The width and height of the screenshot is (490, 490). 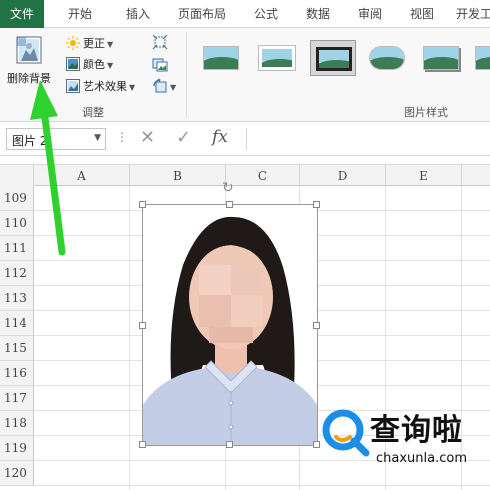 What do you see at coordinates (277, 58) in the screenshot?
I see `picture-style-white-frame` at bounding box center [277, 58].